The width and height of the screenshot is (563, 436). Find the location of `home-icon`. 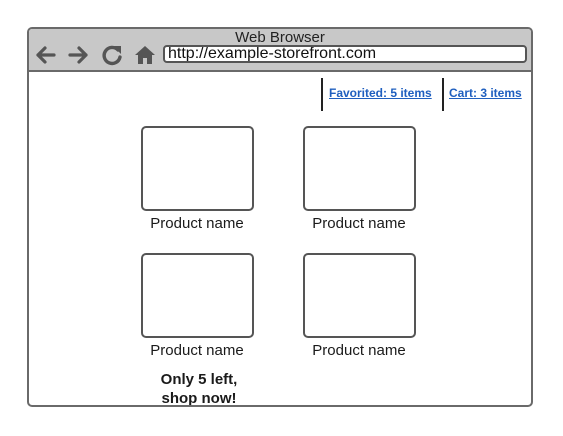

home-icon is located at coordinates (145, 55).